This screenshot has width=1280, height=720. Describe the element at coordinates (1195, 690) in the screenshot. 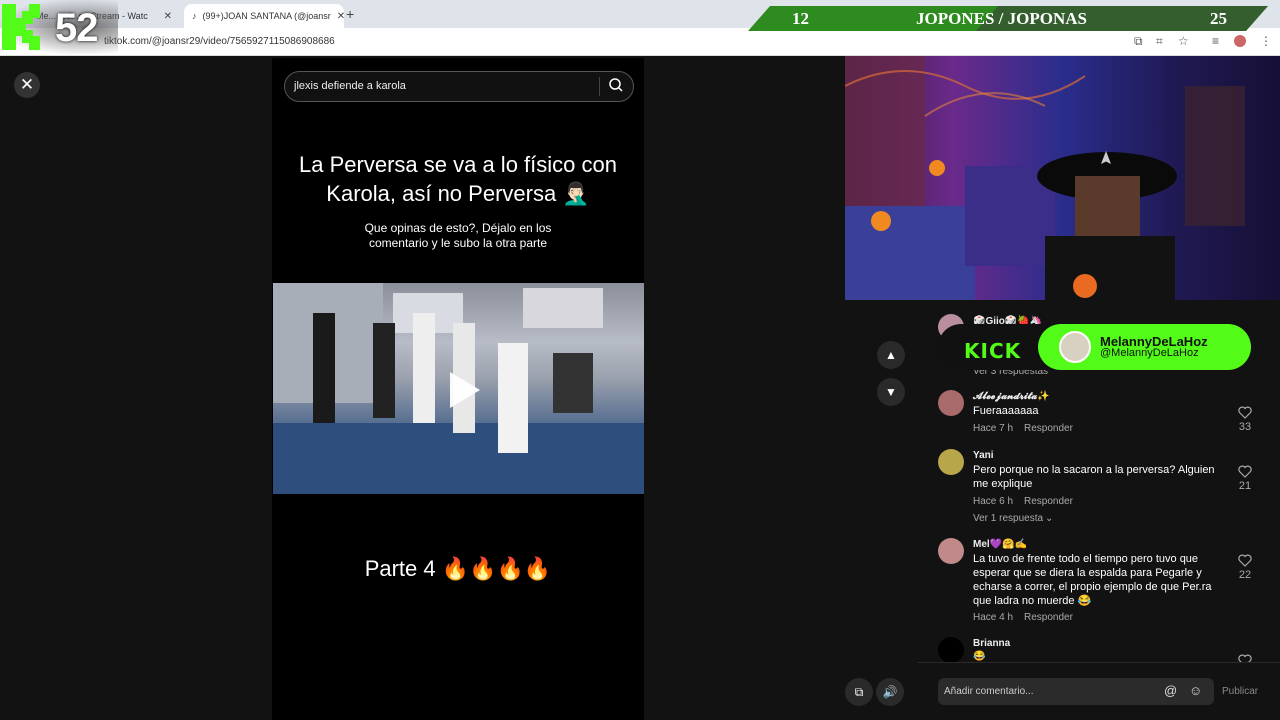

I see `emoji-icon: ☺` at that location.